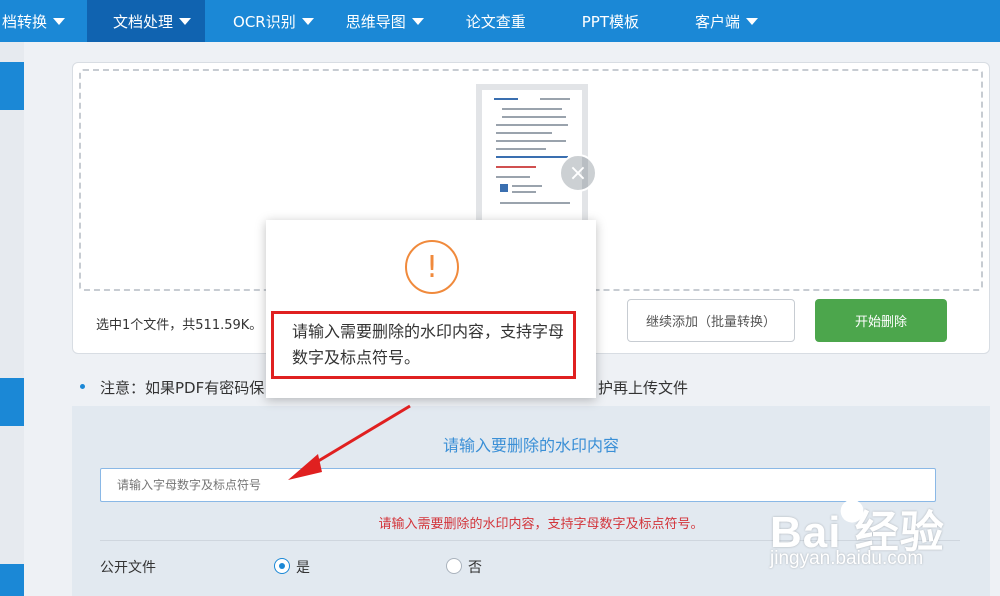  I want to click on nav-item-plagiarism: 论文查重, so click(496, 21).